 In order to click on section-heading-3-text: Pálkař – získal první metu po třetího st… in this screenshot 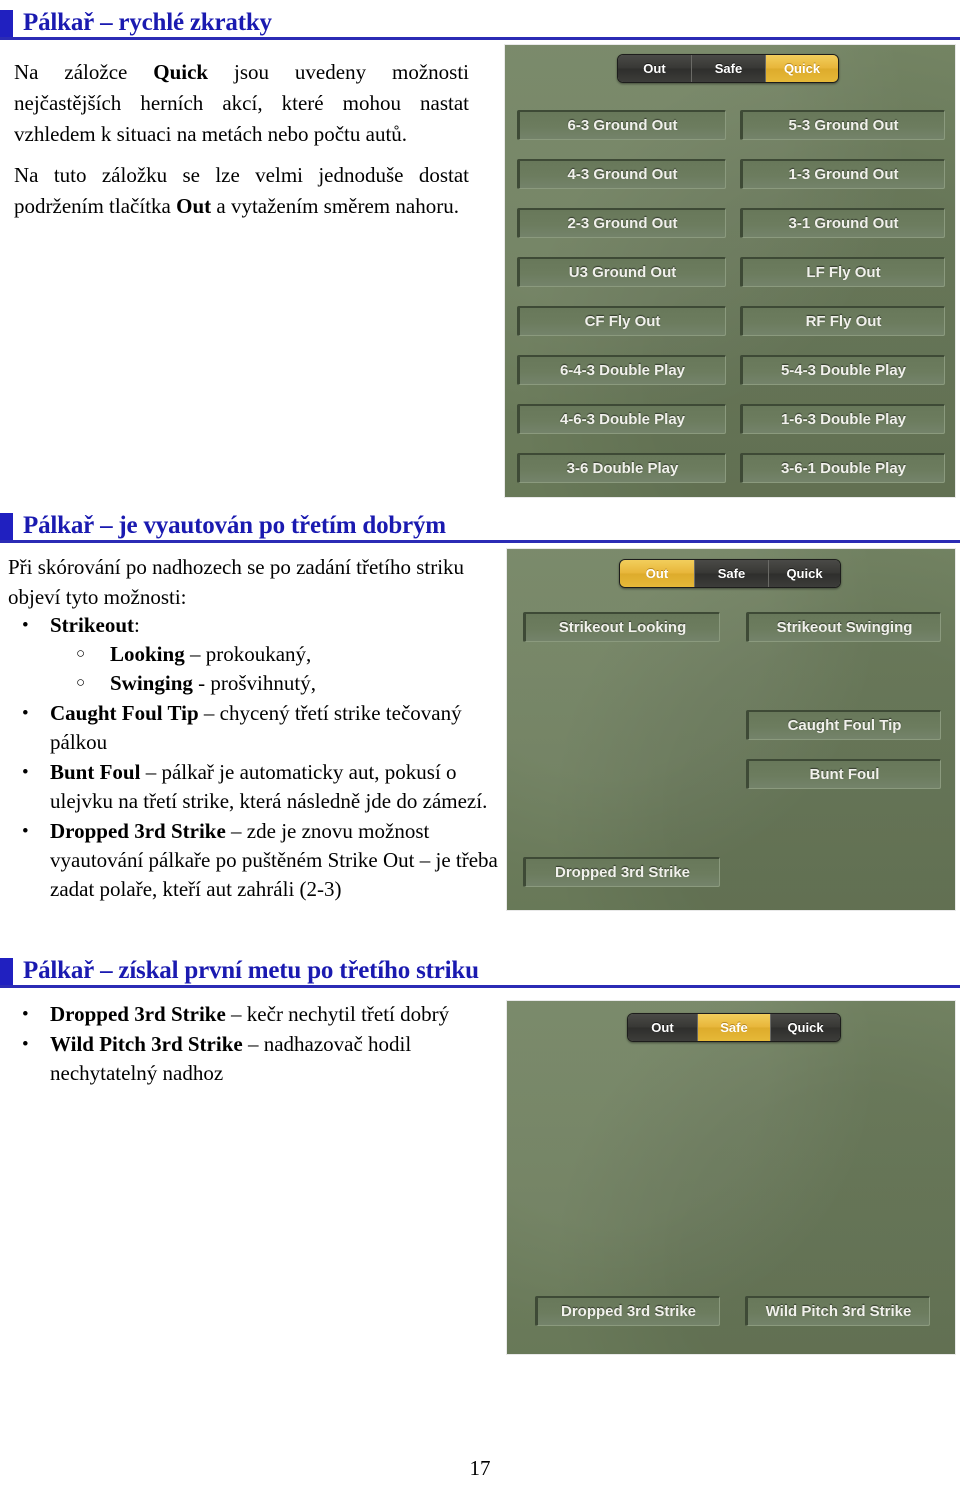, I will do `click(251, 970)`.